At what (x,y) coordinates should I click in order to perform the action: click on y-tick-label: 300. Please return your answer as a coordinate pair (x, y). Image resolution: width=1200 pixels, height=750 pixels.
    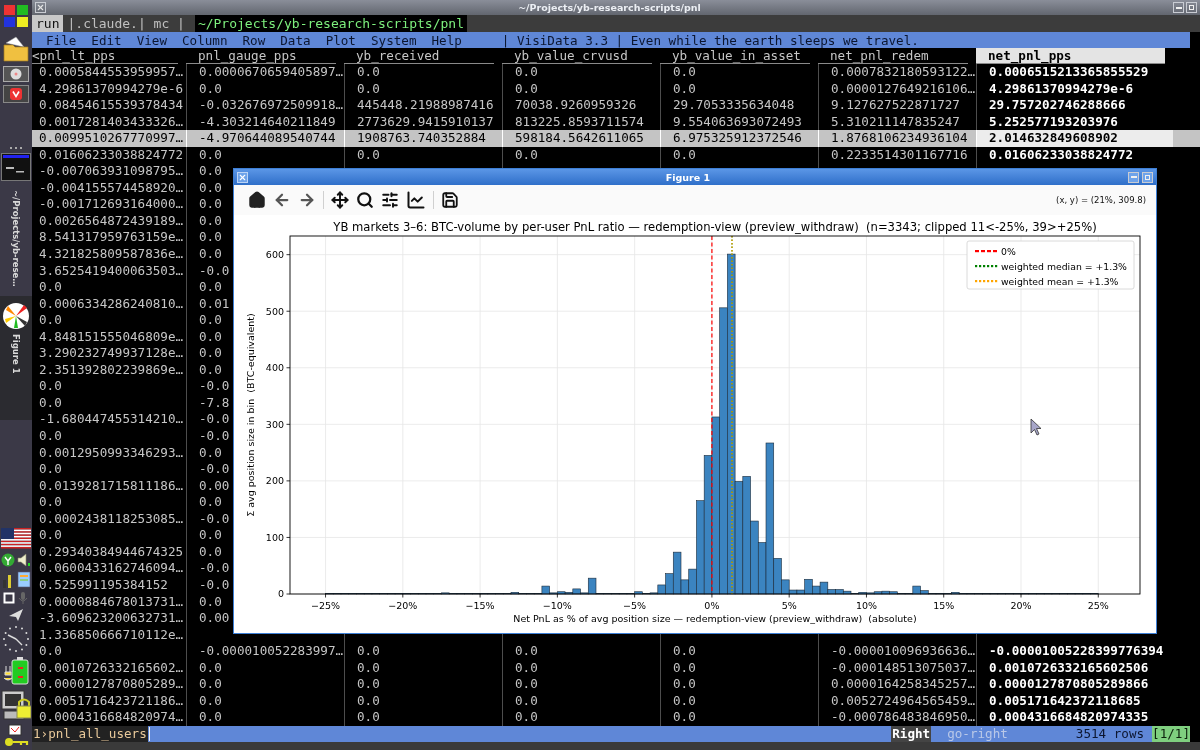
    Looking at the image, I should click on (274, 424).